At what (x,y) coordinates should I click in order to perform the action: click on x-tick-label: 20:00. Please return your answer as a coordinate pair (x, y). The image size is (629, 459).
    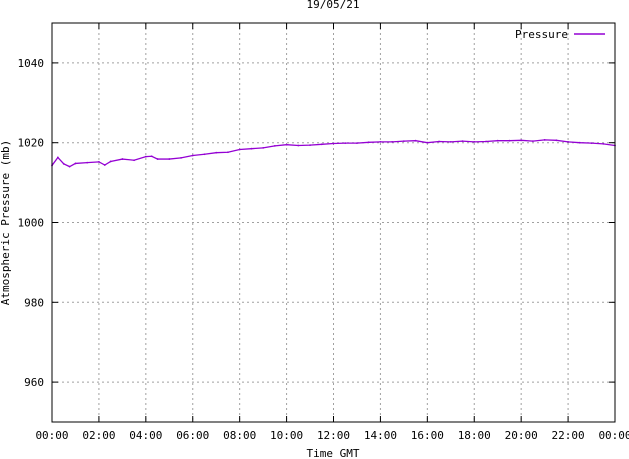
    Looking at the image, I should click on (521, 435).